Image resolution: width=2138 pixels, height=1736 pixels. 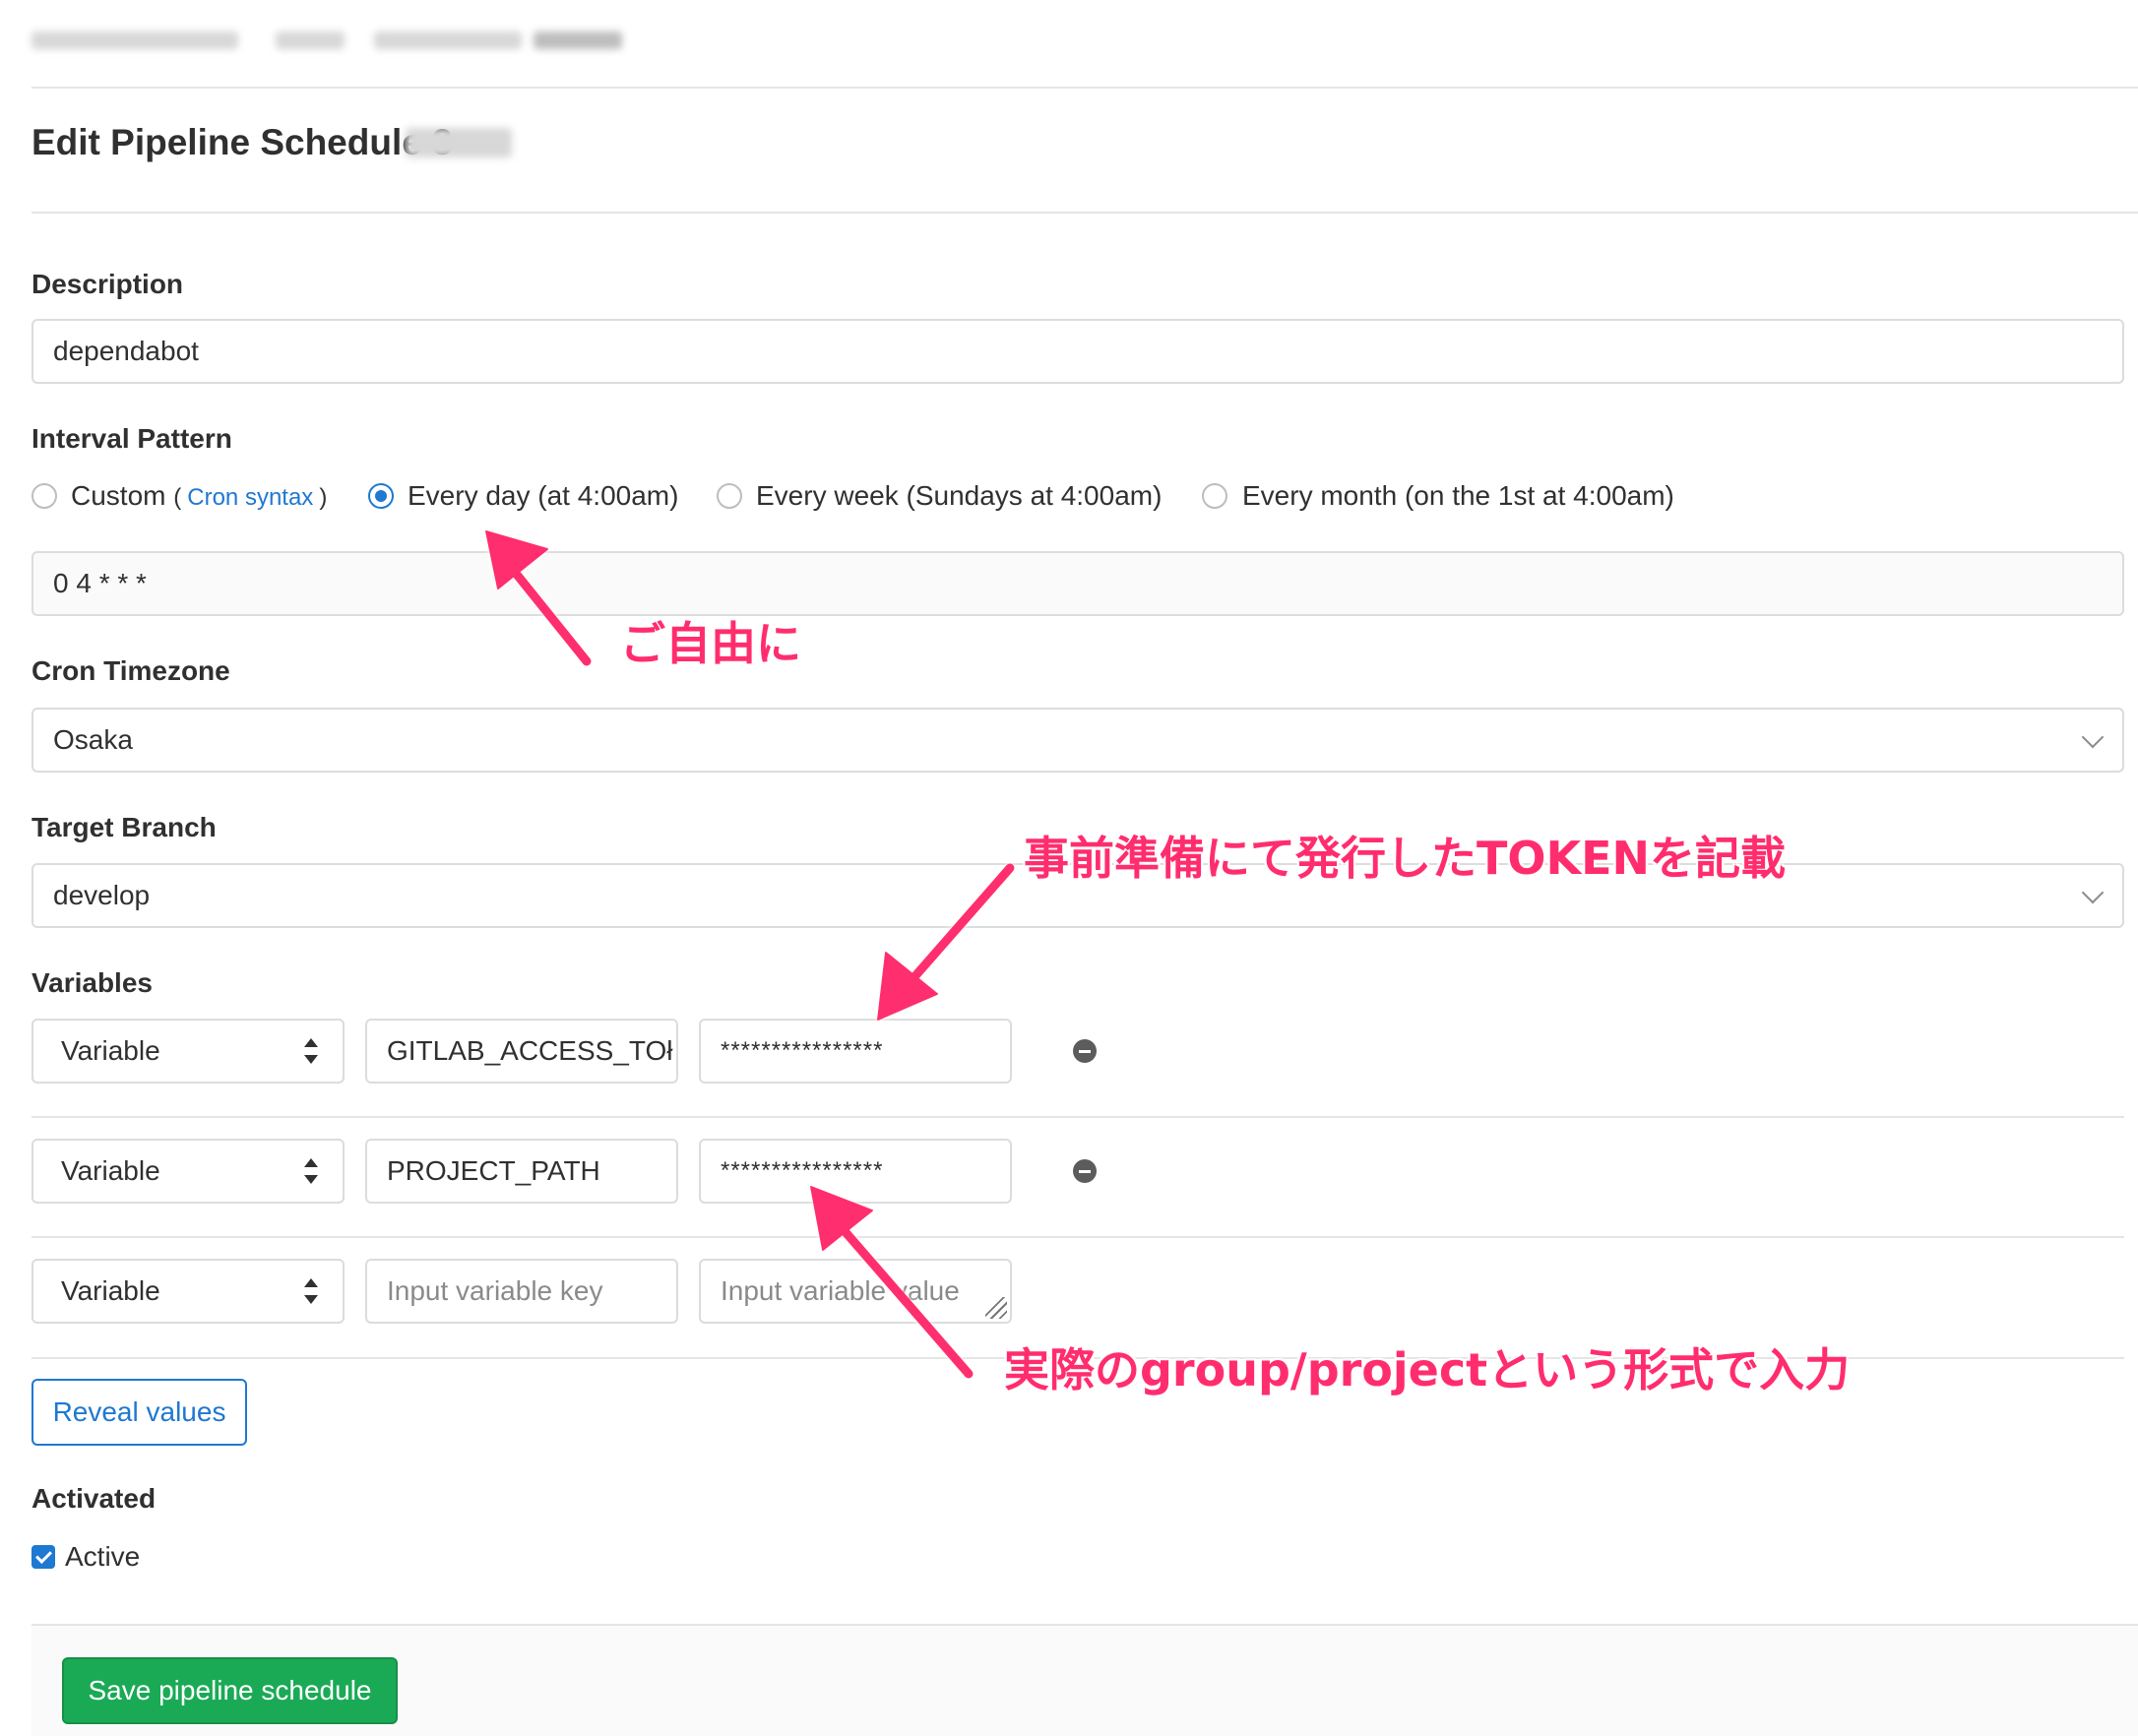 I want to click on annotation-text-1: ご自由に, so click(x=710, y=643).